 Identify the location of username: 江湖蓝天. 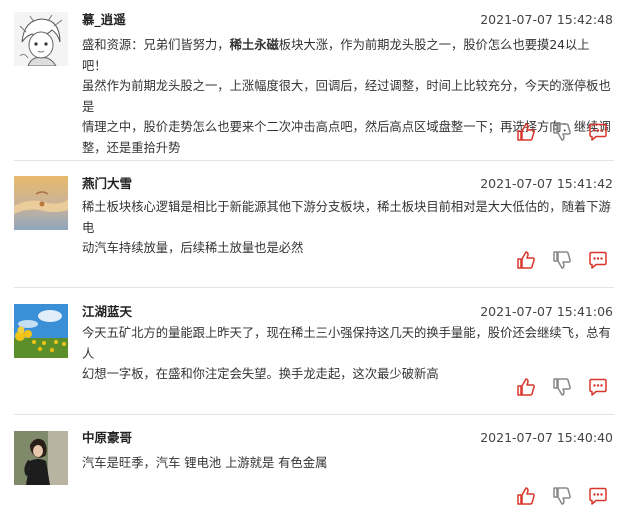
(107, 312).